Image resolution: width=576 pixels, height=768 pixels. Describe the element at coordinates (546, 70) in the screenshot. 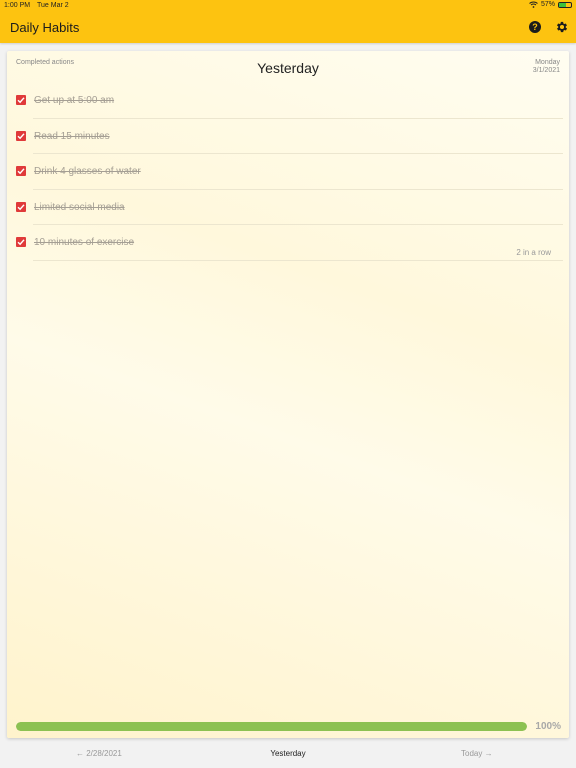

I see `card-date-value: 3/1/2021` at that location.